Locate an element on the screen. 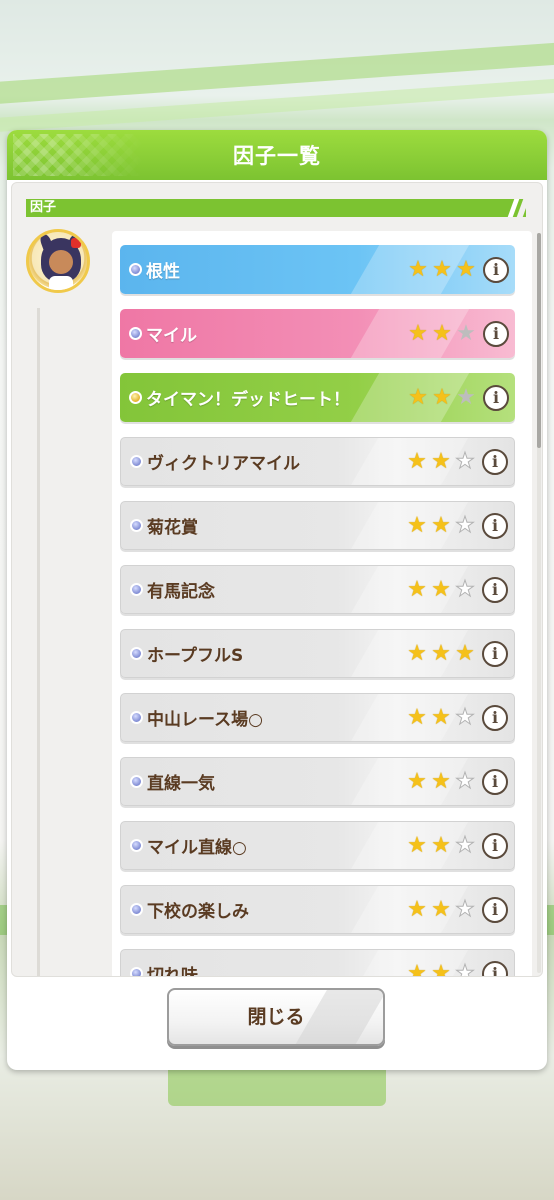 This screenshot has height=1200, width=554. close-button: 閉じる is located at coordinates (276, 1017).